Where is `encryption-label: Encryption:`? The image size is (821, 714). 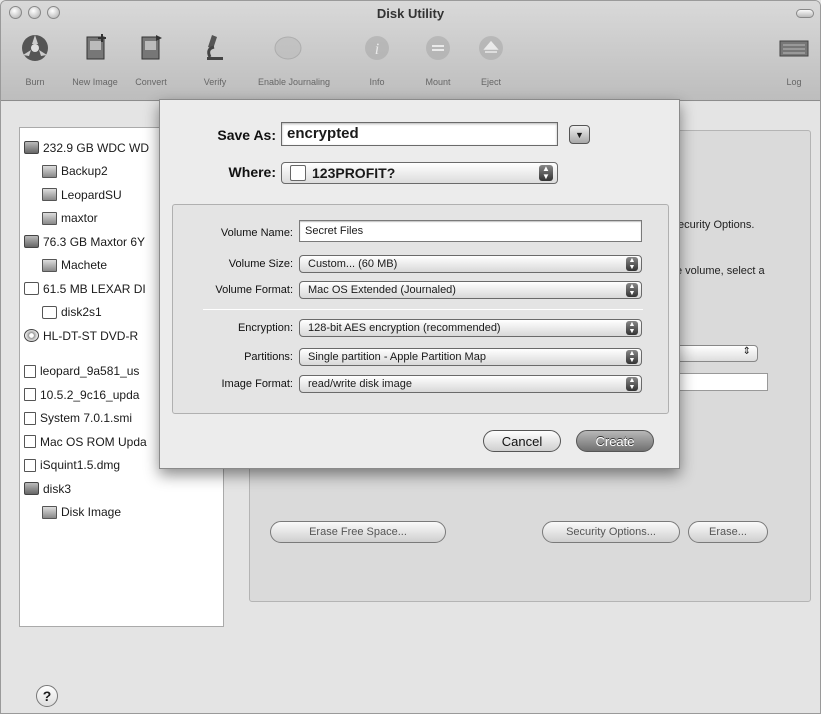 encryption-label: Encryption: is located at coordinates (265, 328).